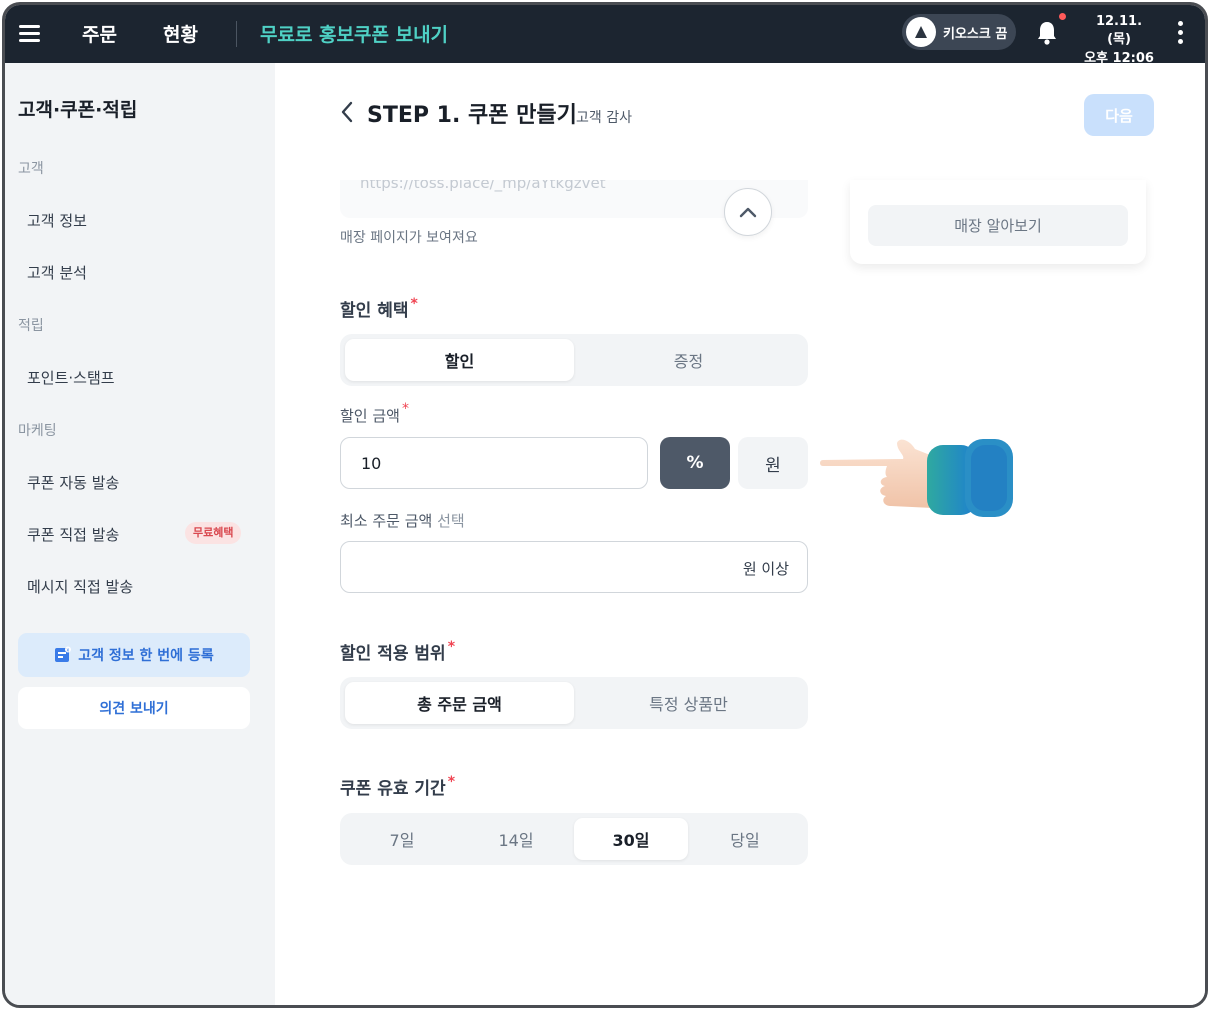  I want to click on scope-label-text: 할인 적용 범위, so click(393, 654).